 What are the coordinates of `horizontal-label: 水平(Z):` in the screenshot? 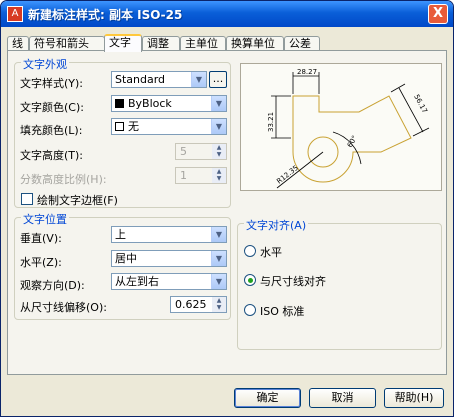 It's located at (41, 262).